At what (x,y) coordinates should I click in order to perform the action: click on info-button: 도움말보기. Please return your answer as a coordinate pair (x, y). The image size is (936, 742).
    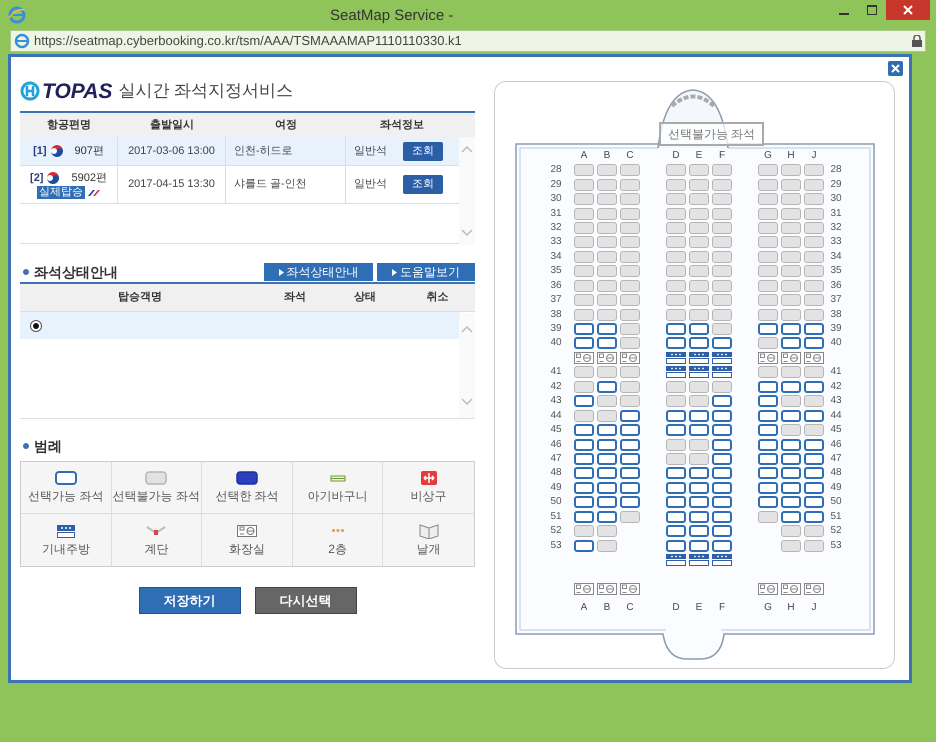
    Looking at the image, I should click on (426, 272).